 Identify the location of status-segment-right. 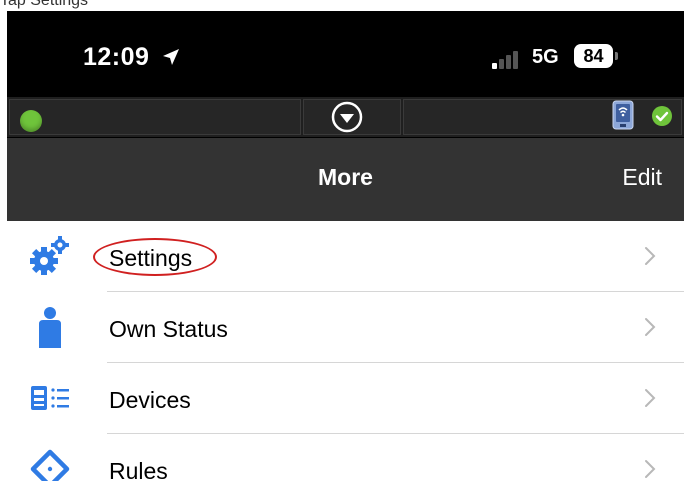
(542, 117).